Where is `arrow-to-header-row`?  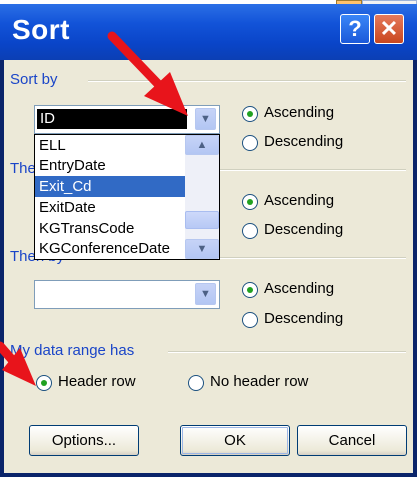 arrow-to-header-row is located at coordinates (18, 363).